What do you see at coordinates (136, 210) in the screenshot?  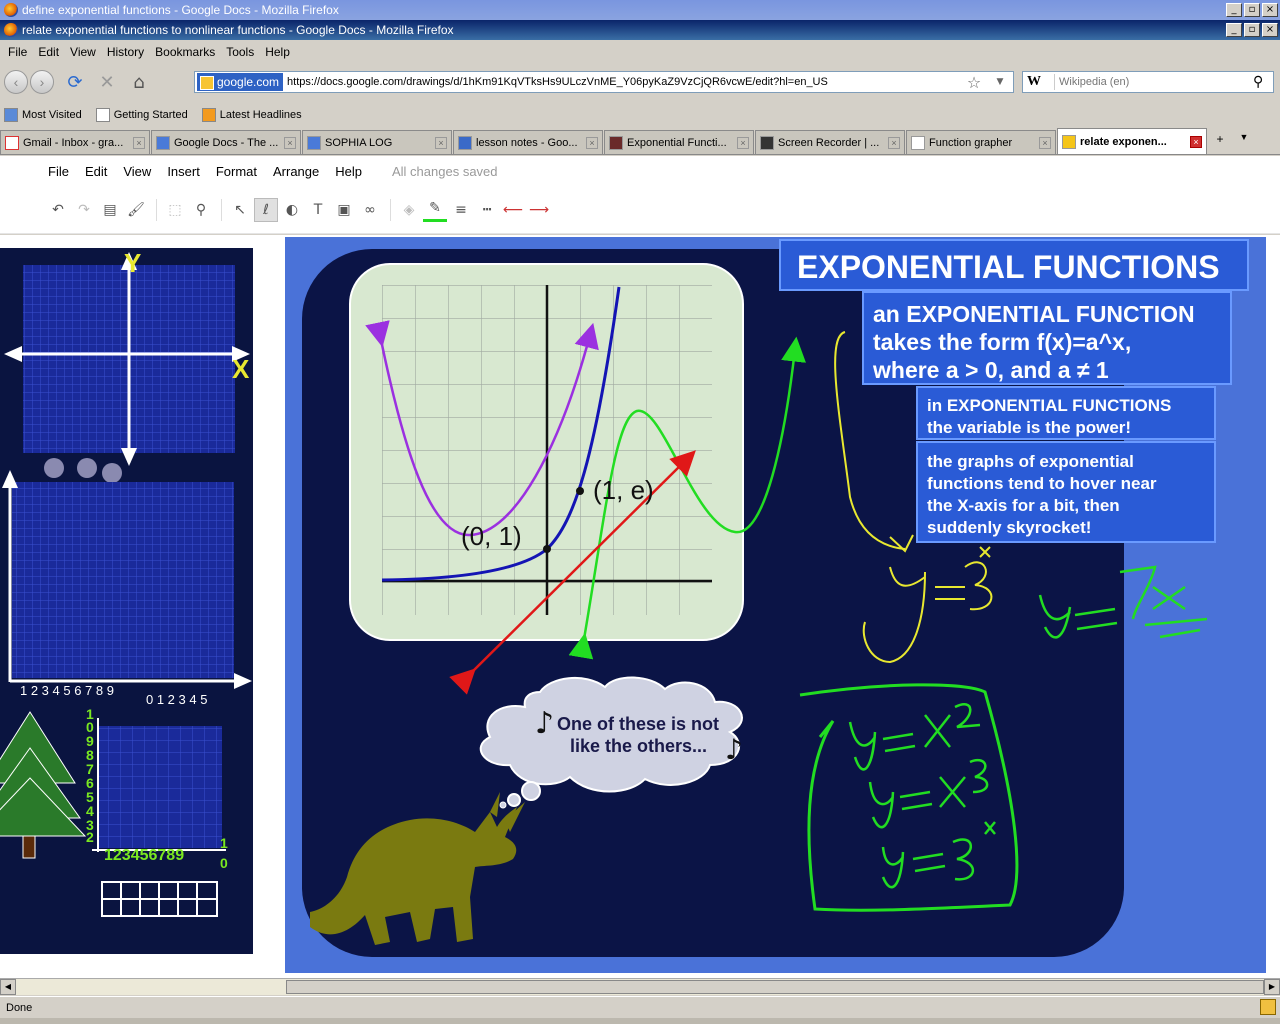 I see `paint-format-icon: 🖌` at bounding box center [136, 210].